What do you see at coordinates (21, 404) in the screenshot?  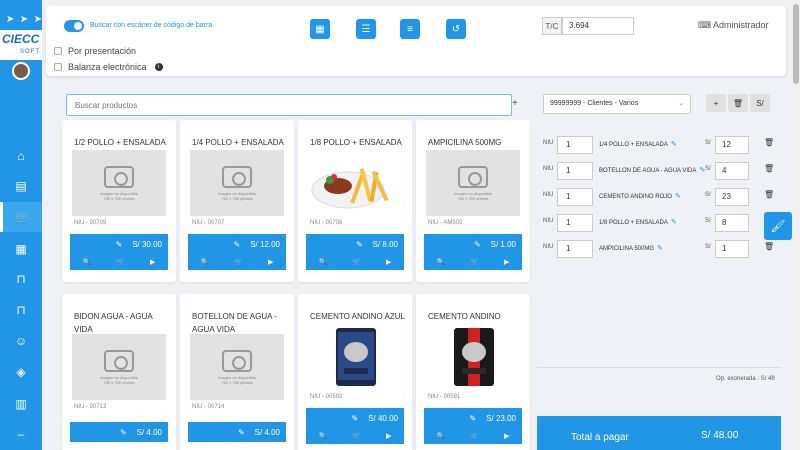 I see `book-icon: ▥` at bounding box center [21, 404].